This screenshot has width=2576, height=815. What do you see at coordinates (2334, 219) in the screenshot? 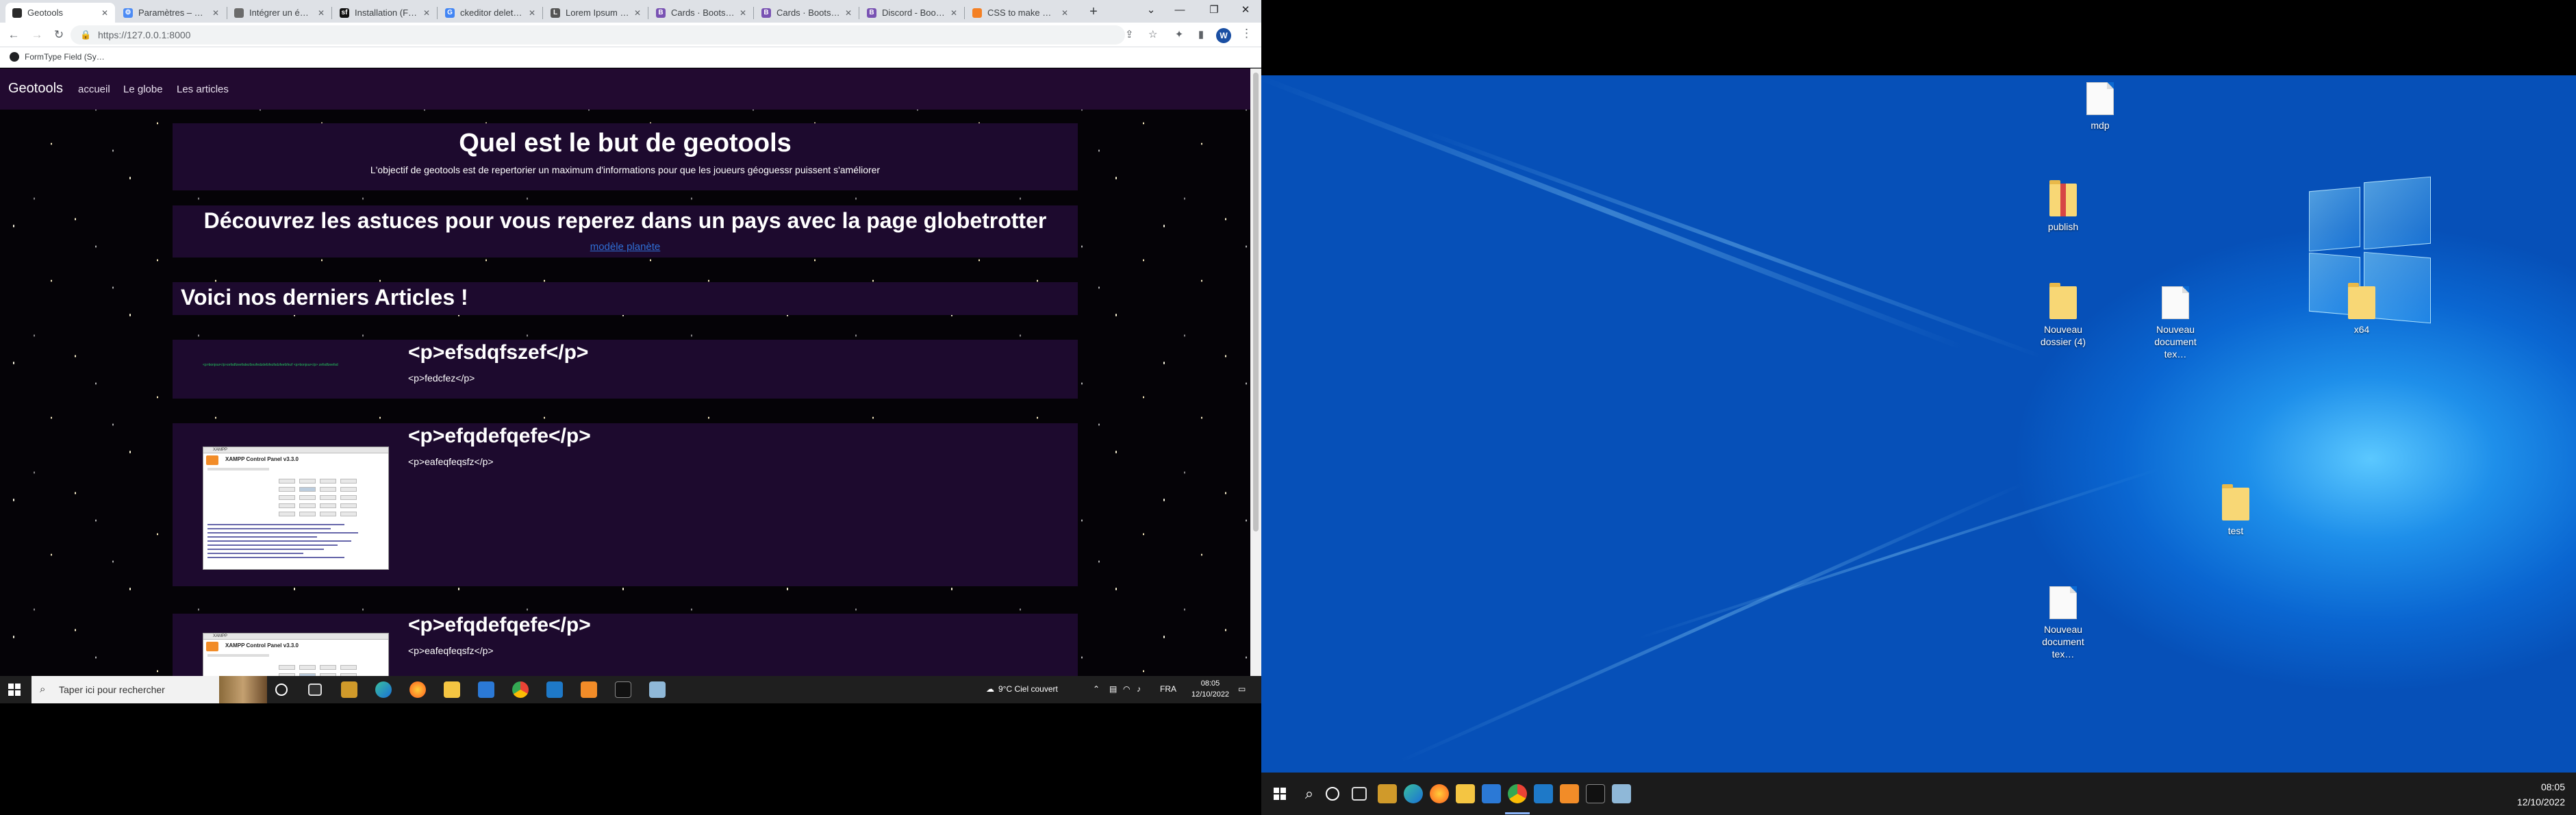
I see `windows-logo-pane` at bounding box center [2334, 219].